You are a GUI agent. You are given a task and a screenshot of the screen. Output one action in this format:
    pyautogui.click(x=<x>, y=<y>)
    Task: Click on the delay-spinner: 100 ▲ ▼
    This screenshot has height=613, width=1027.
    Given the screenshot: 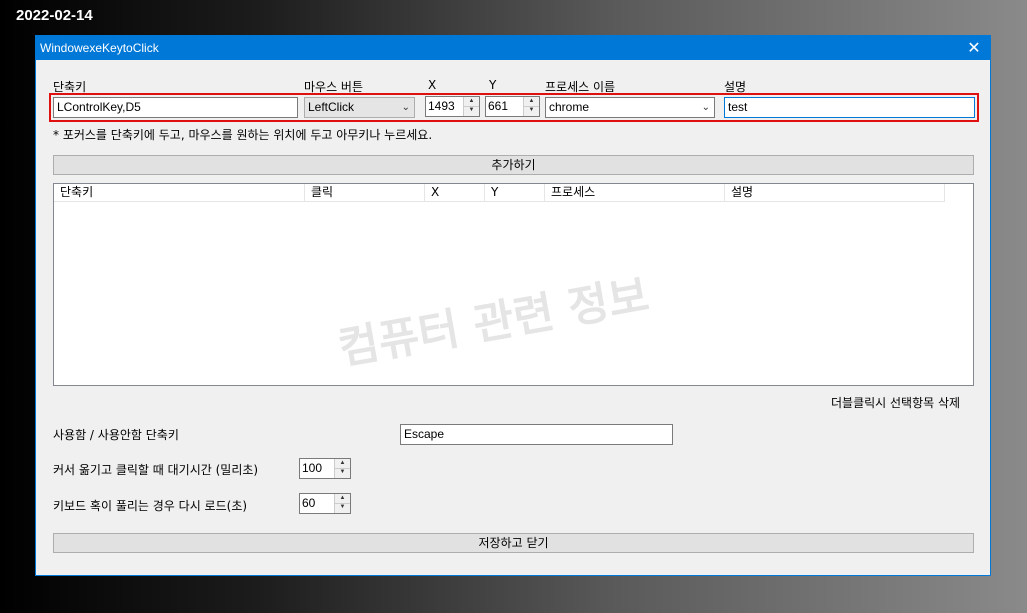 What is the action you would take?
    pyautogui.click(x=325, y=468)
    